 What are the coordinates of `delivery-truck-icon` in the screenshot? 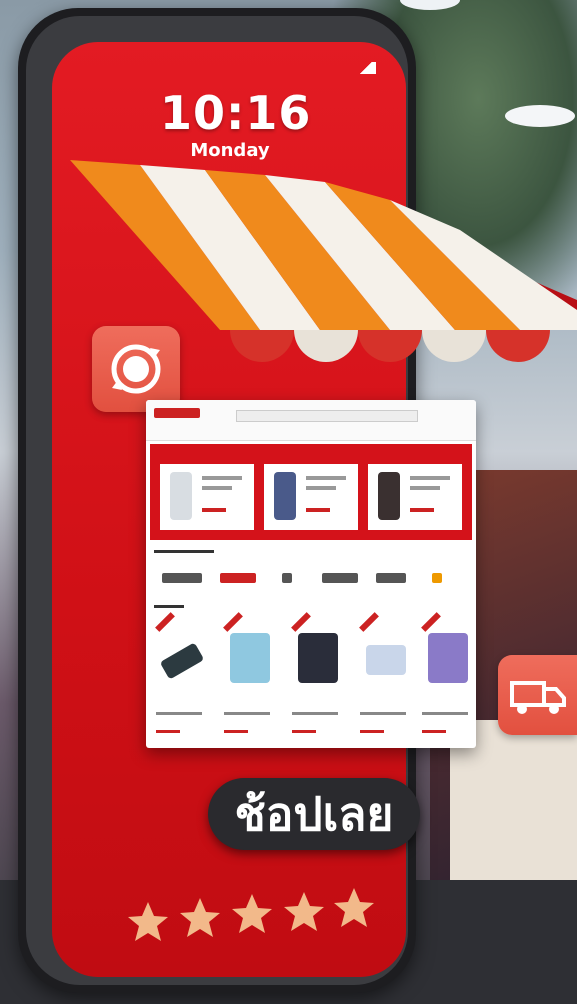 It's located at (537, 695).